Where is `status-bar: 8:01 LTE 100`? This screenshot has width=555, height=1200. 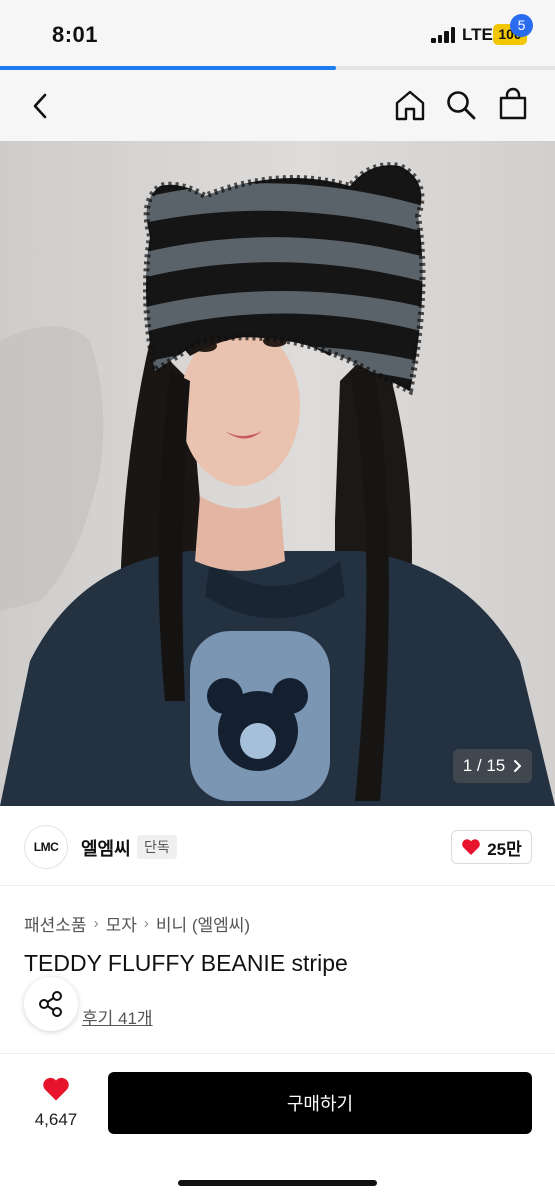
status-bar: 8:01 LTE 100 is located at coordinates (277, 33).